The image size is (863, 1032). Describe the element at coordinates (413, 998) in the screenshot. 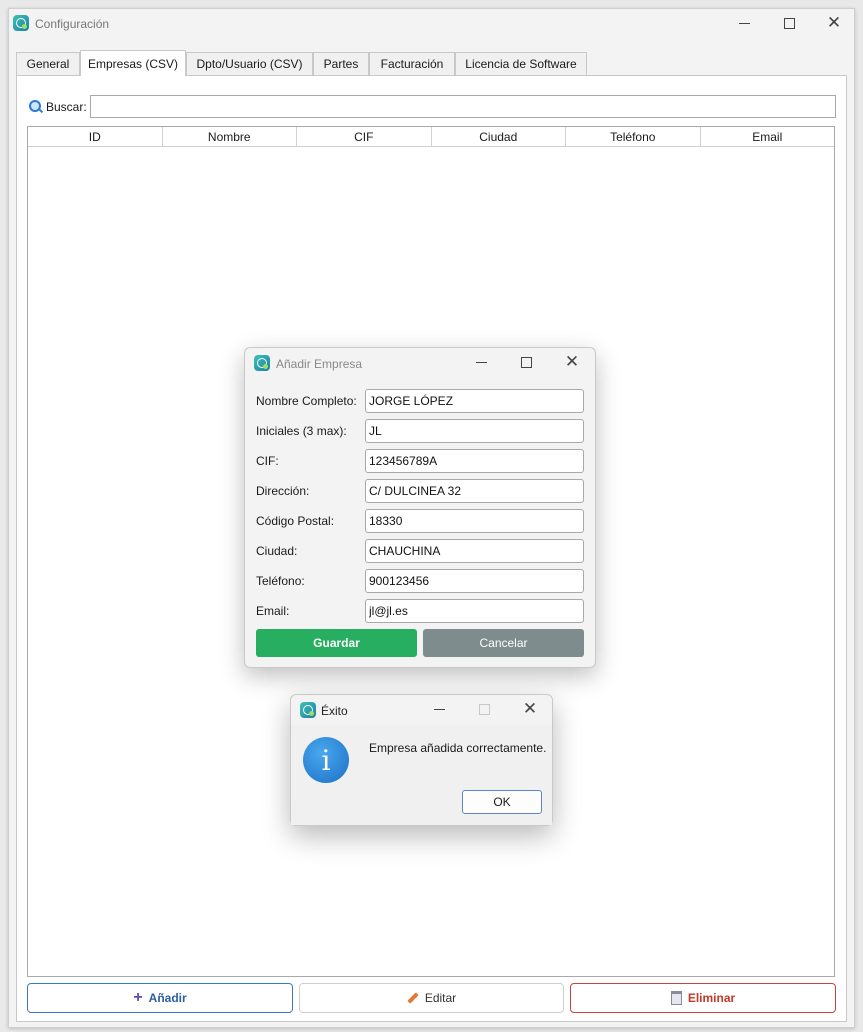

I see `pencil-icon` at that location.